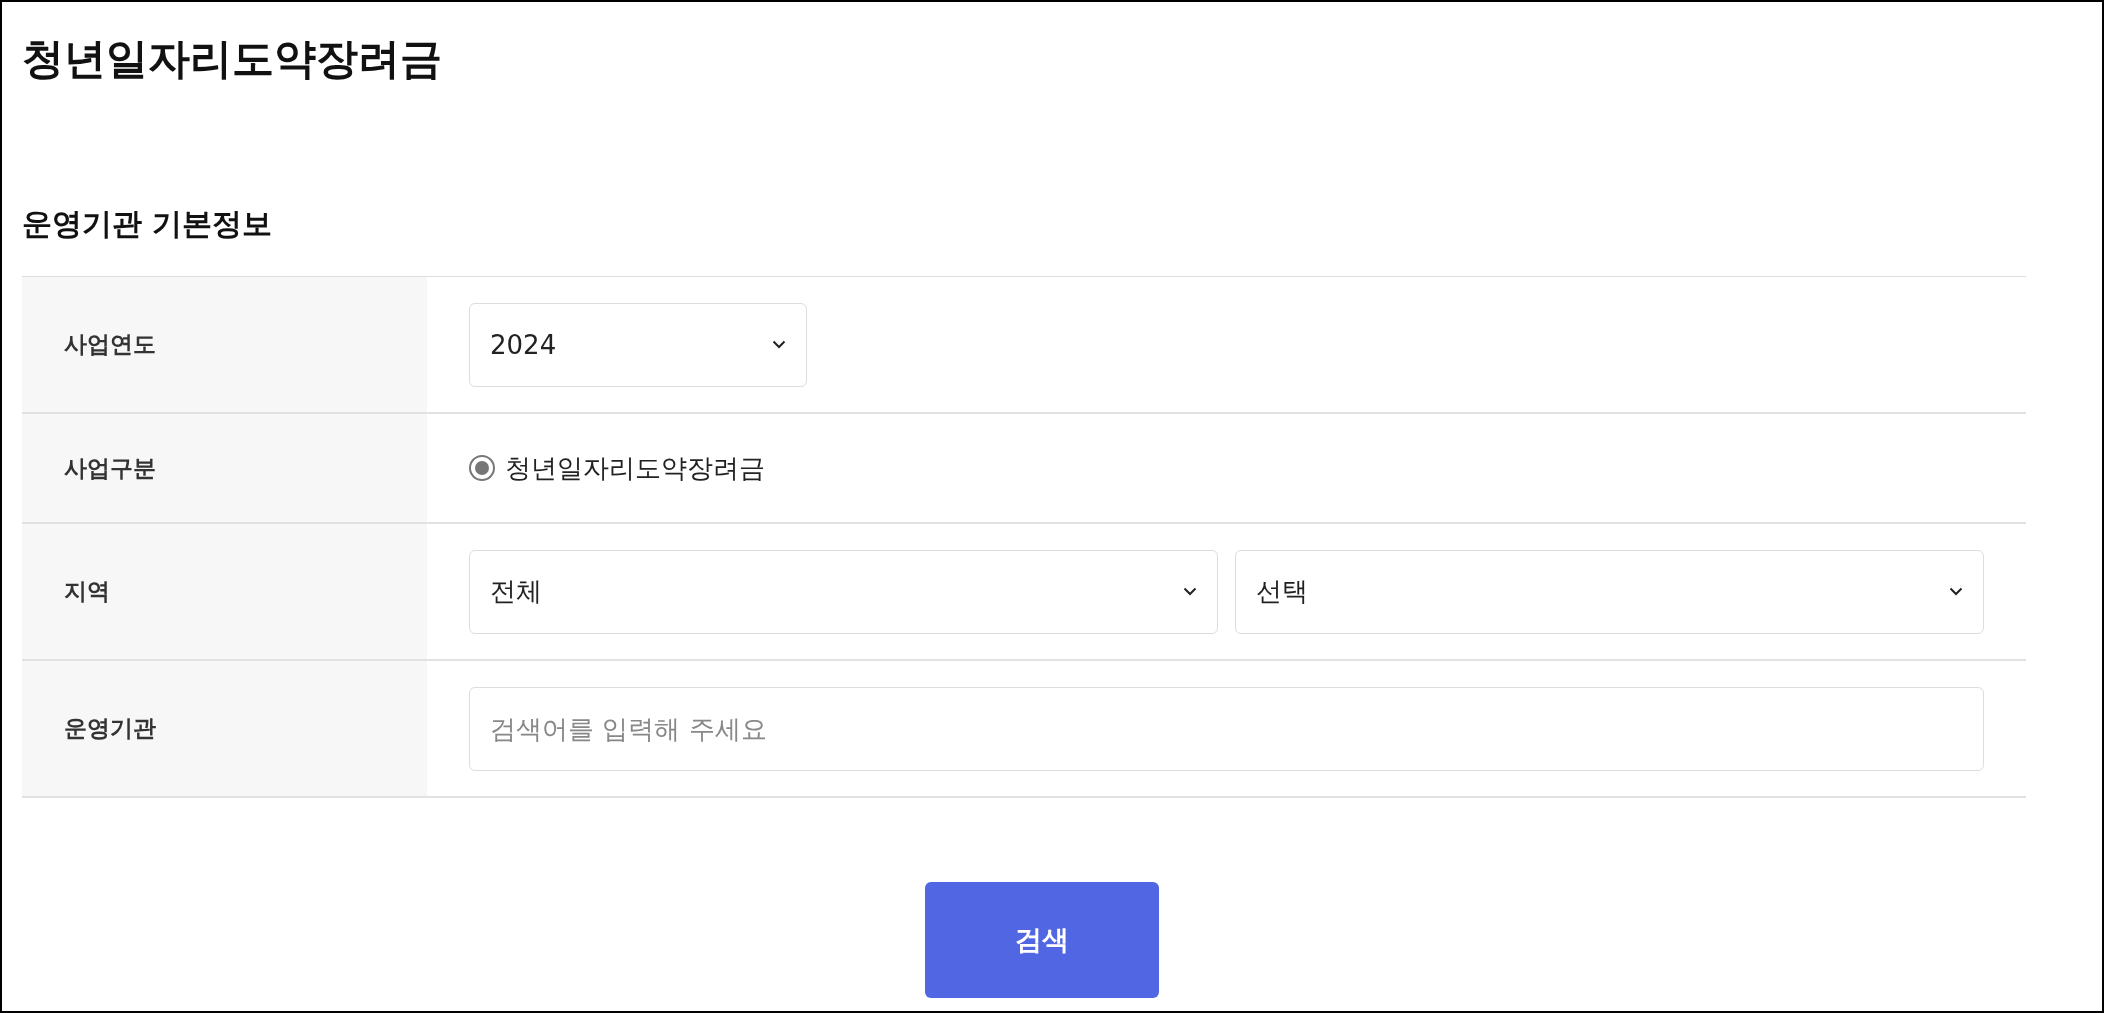  I want to click on page-title: 청년일자리도약장려금, so click(232, 59).